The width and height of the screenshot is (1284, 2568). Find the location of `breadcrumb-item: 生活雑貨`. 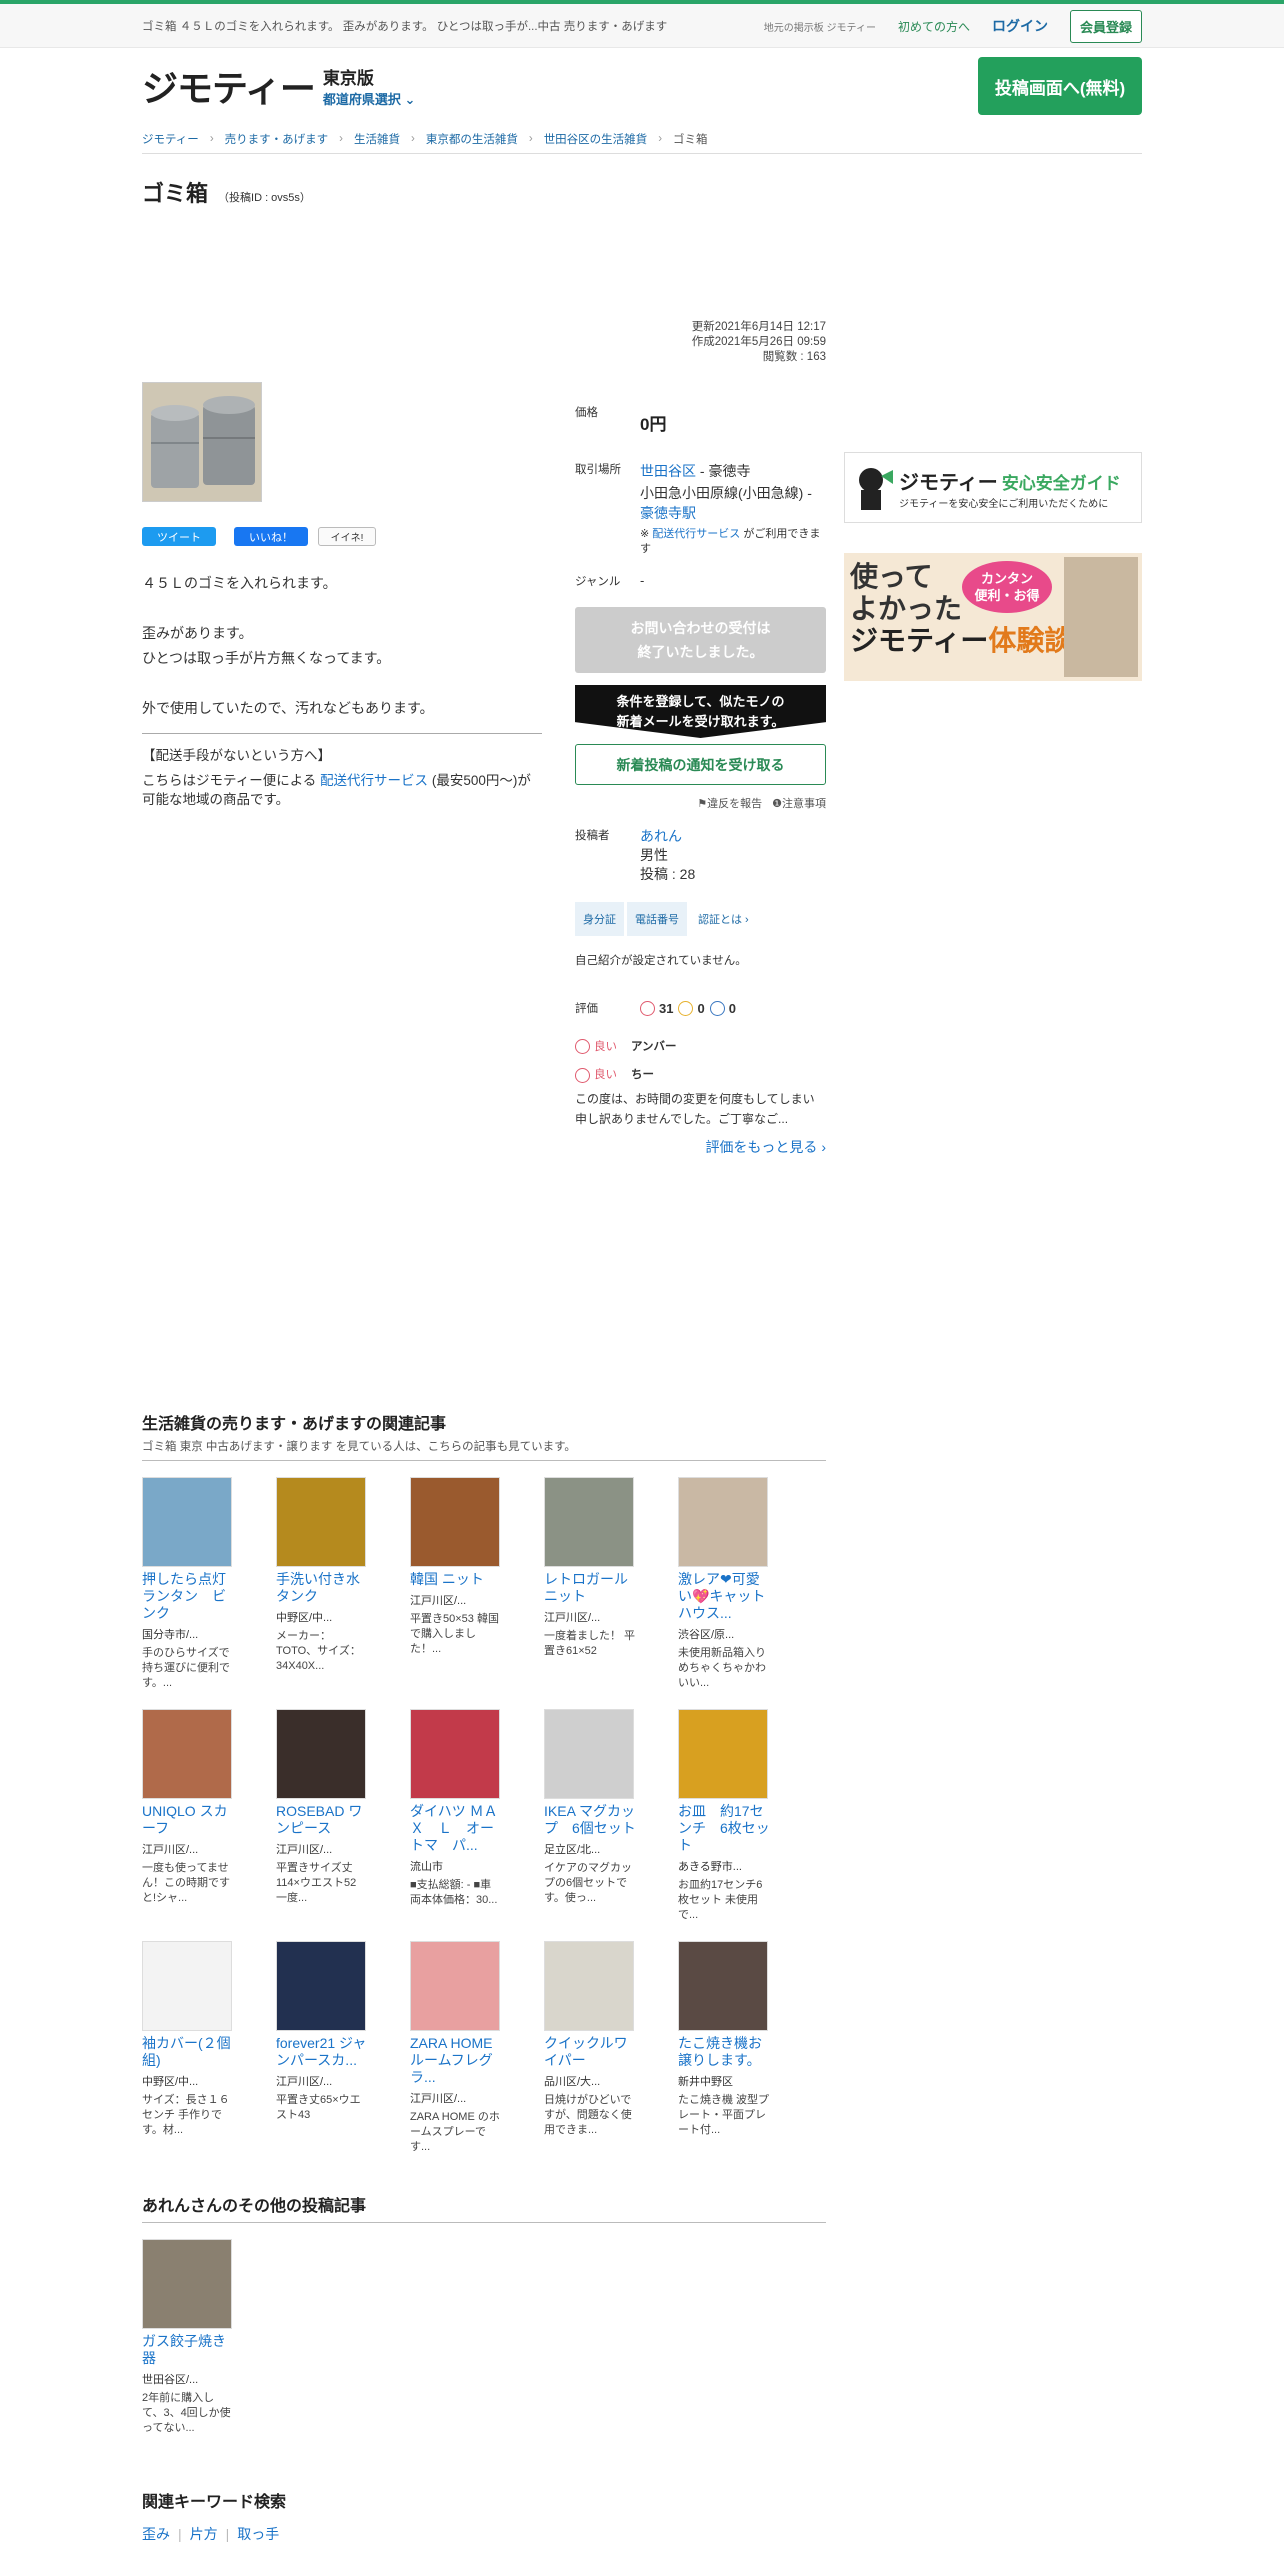

breadcrumb-item: 生活雑貨 is located at coordinates (377, 139).